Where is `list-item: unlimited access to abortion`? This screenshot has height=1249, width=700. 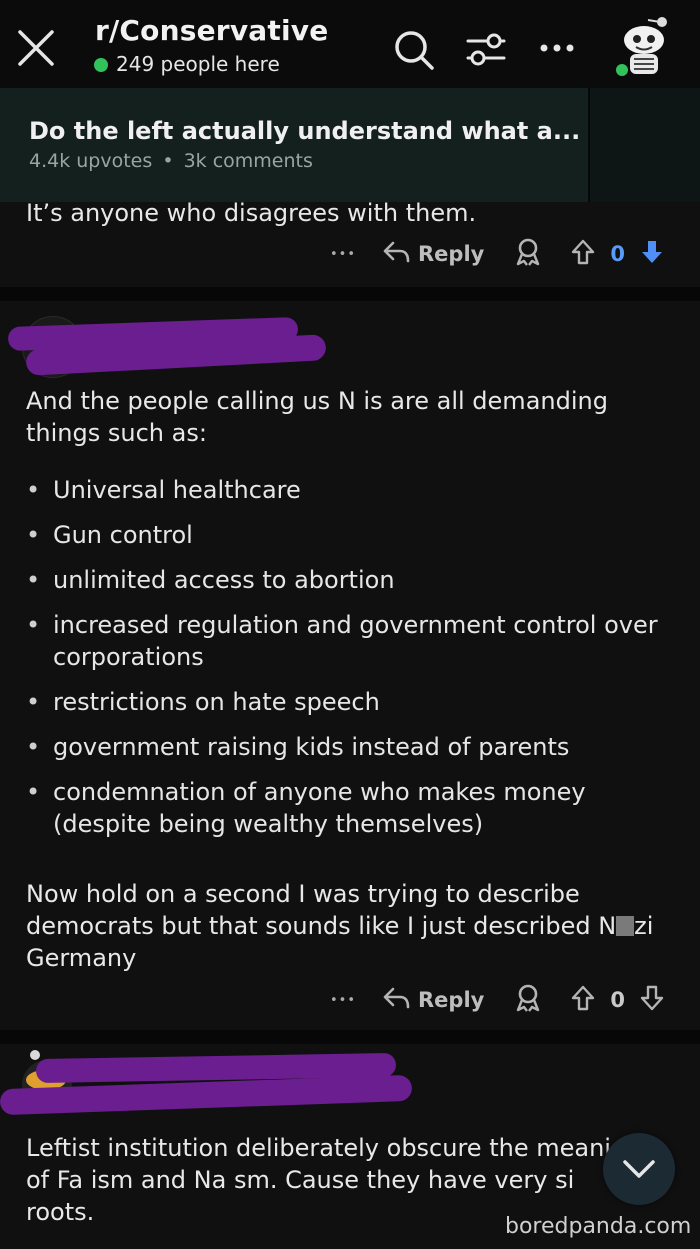
list-item: unlimited access to abortion is located at coordinates (351, 580).